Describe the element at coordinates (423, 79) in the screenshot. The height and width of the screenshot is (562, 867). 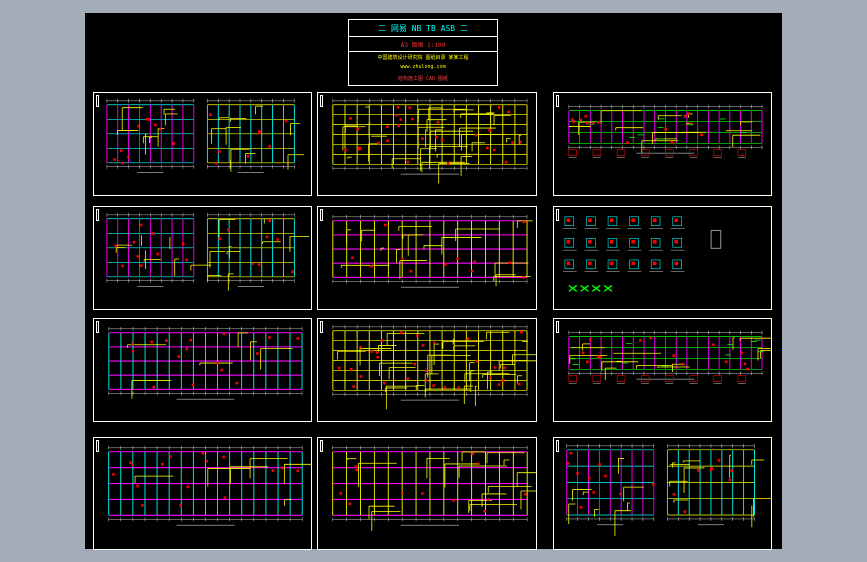
I see `title-line-5: 结构施工图 CAD 图纸` at that location.